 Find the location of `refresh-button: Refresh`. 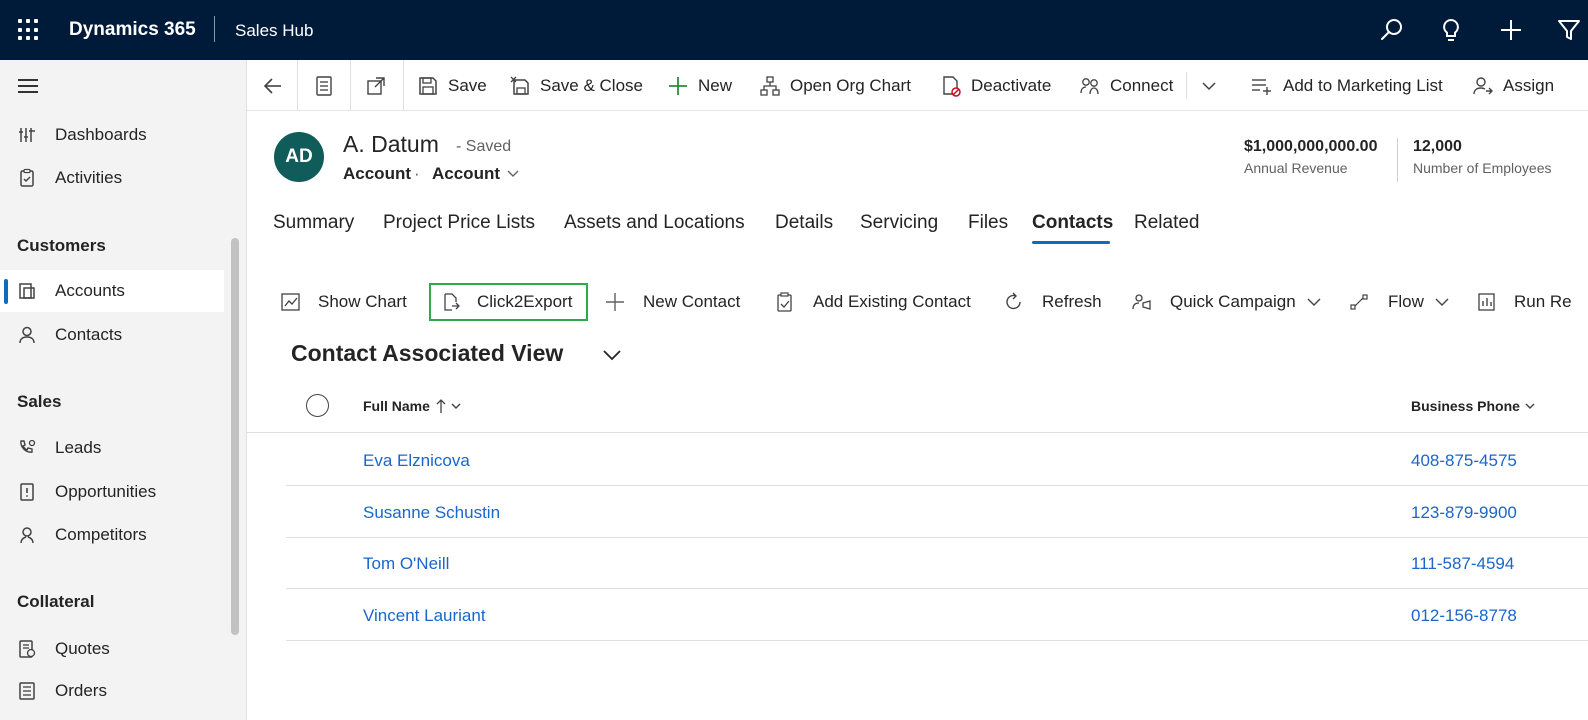

refresh-button: Refresh is located at coordinates (1053, 302).